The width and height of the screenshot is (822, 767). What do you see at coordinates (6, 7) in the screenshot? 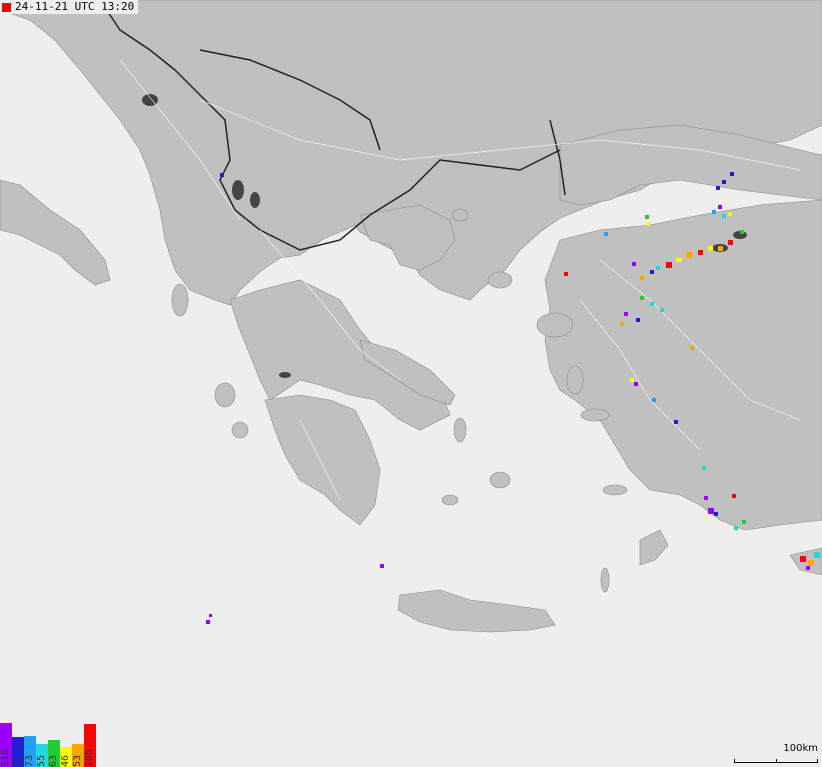
I see `timestamp-marker` at bounding box center [6, 7].